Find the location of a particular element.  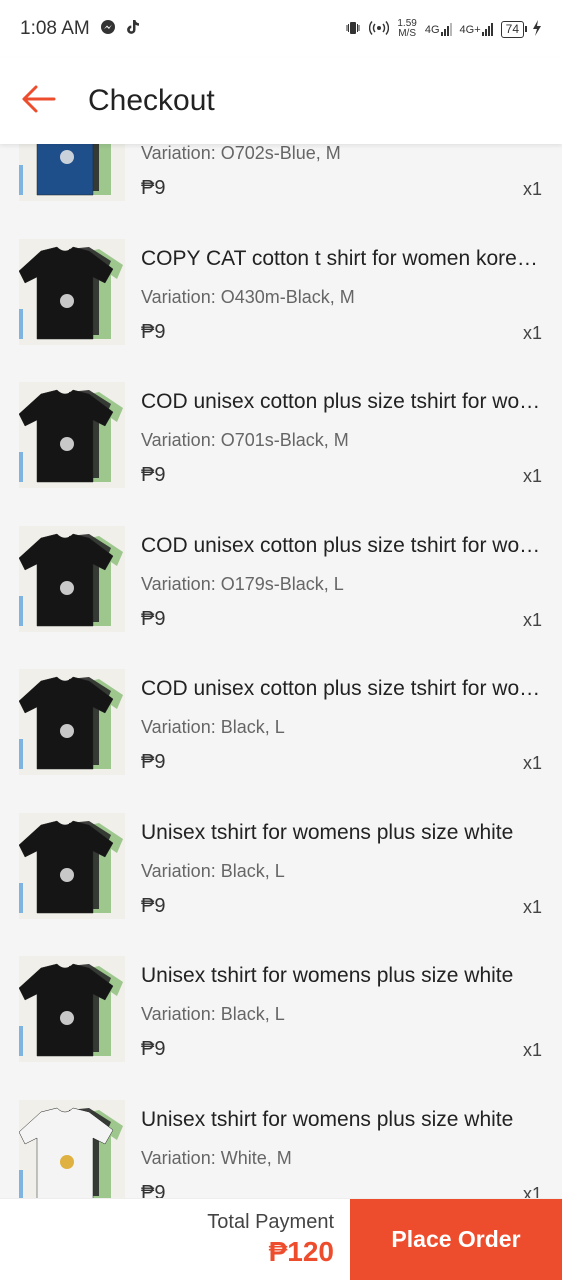

product-variation: Variation: O179s-Black, L is located at coordinates (242, 583).